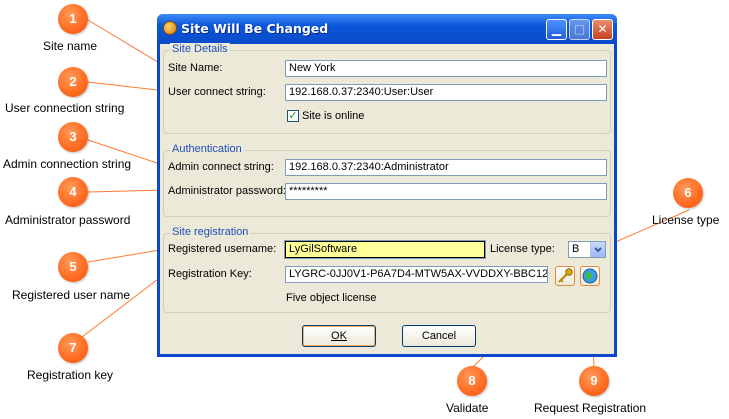 The image size is (729, 419). I want to click on app-icon, so click(170, 28).